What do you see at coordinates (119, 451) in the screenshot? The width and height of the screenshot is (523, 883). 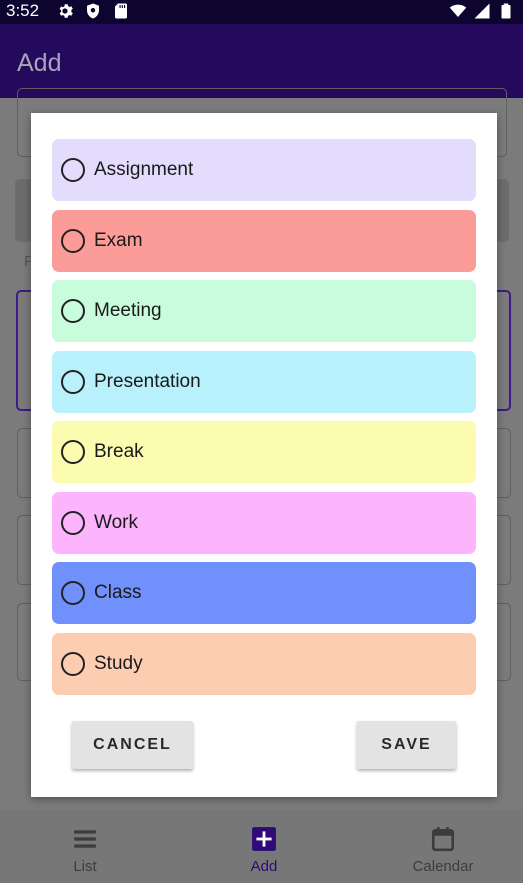 I see `option-label: Break` at bounding box center [119, 451].